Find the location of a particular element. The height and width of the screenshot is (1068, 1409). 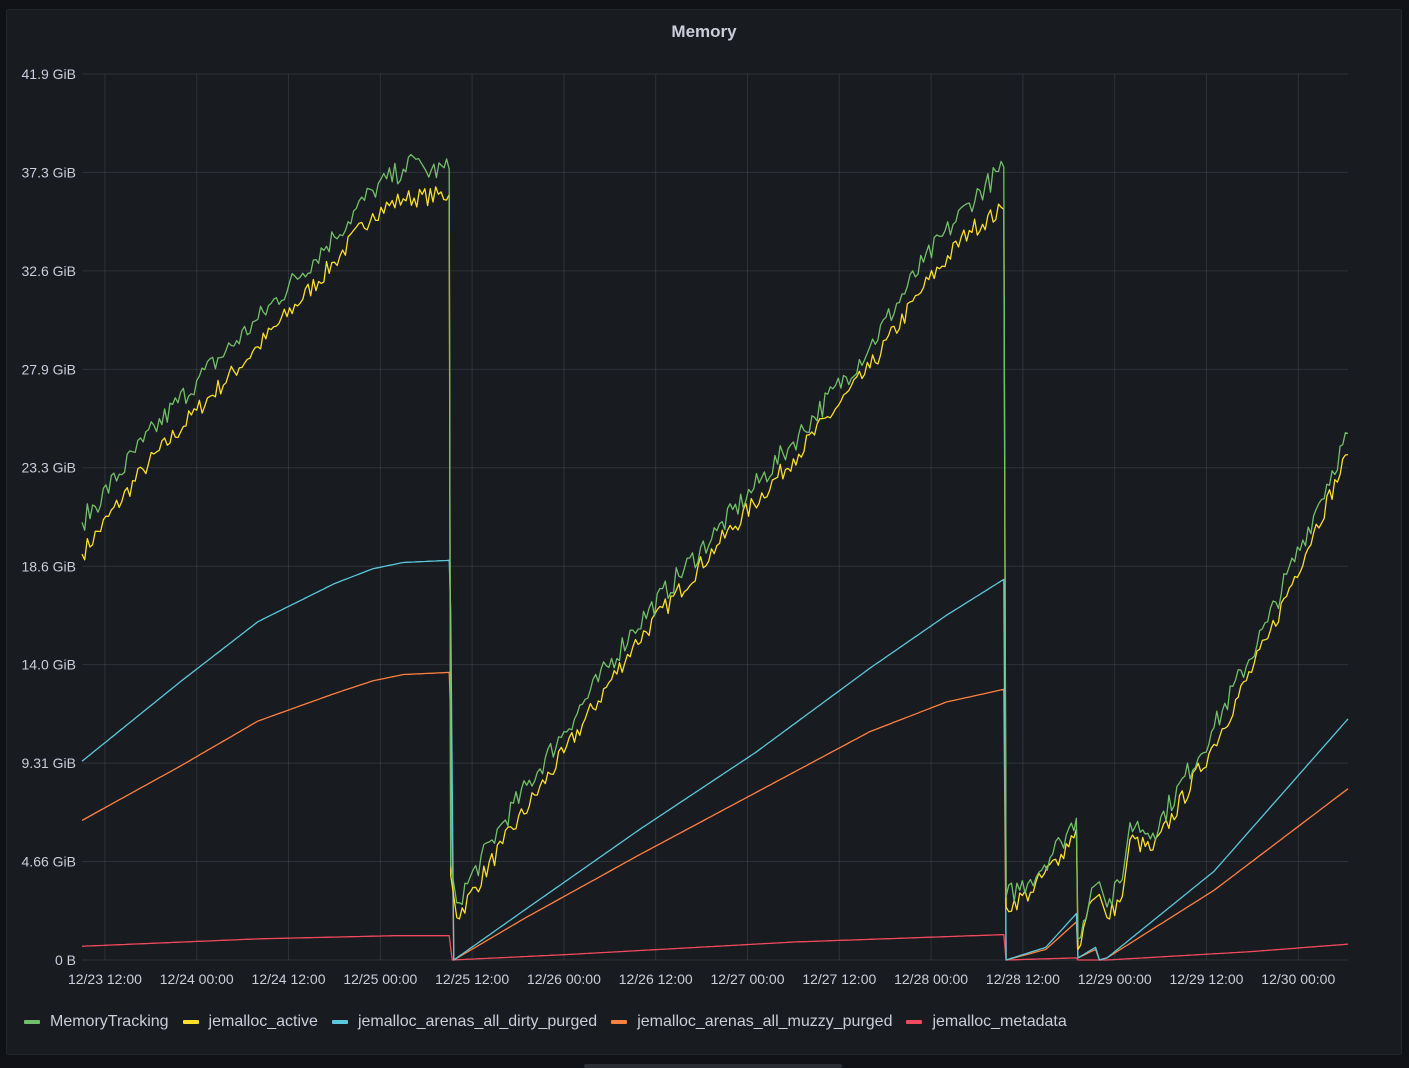

legend-item: jemalloc_active is located at coordinates (250, 1022).